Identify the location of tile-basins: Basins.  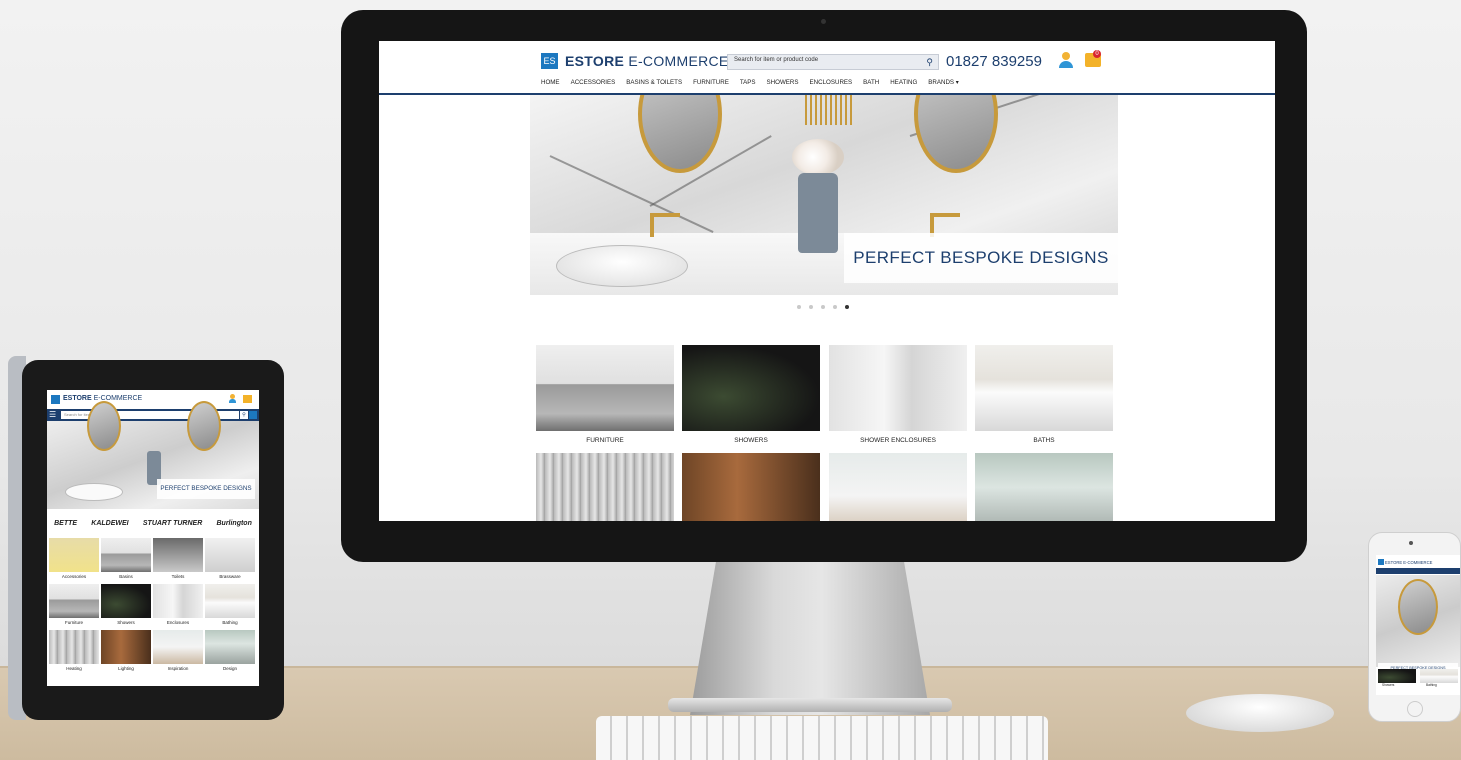
(126, 558).